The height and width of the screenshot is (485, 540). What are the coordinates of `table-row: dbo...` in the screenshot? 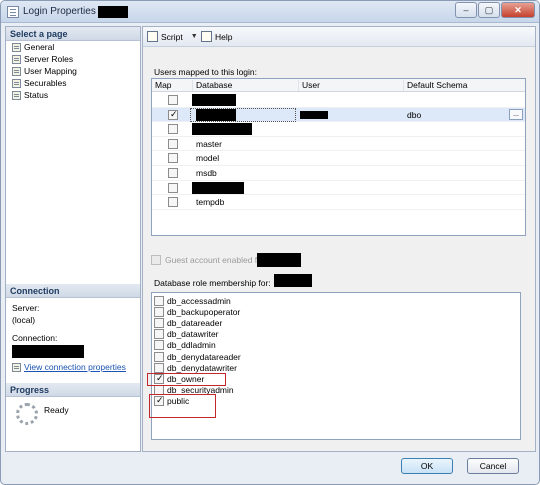 It's located at (338, 115).